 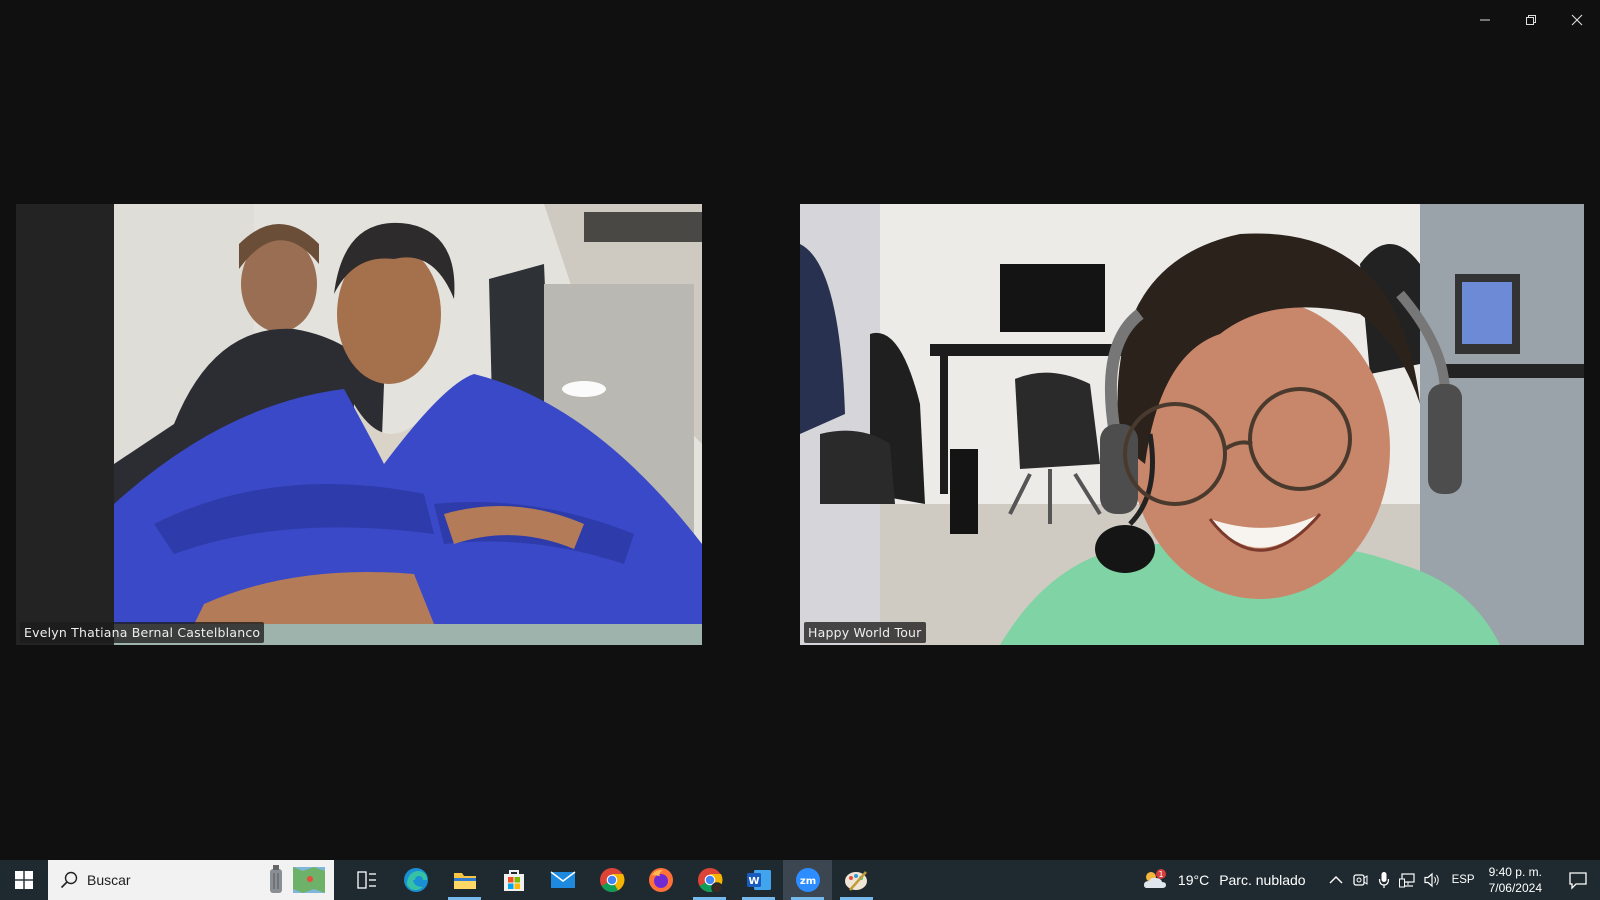 I want to click on camera-in-use-button, so click(x=1360, y=880).